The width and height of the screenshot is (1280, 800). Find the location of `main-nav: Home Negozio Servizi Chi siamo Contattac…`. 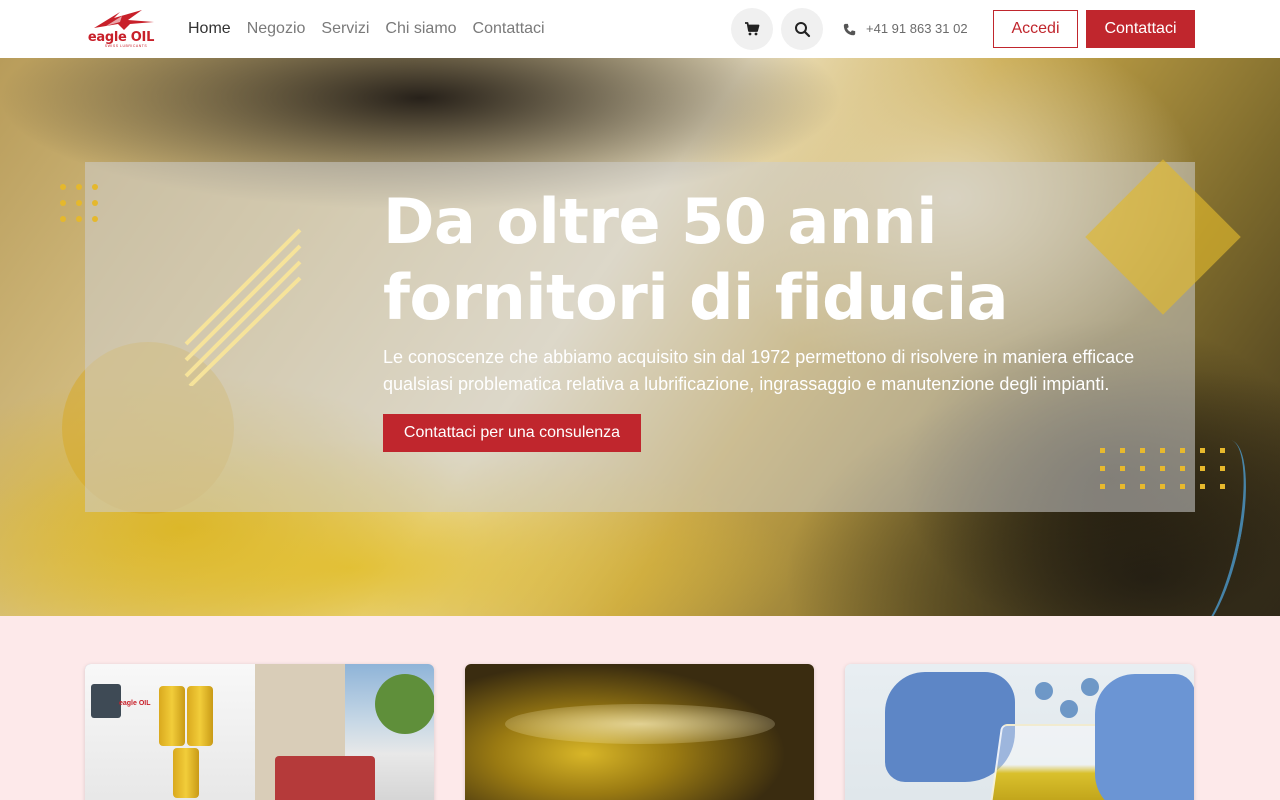

main-nav: Home Negozio Servizi Chi siamo Contattac… is located at coordinates (374, 29).